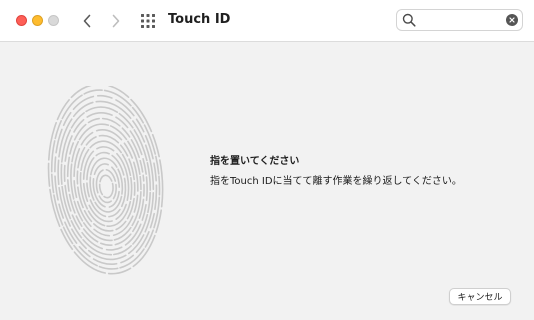  I want to click on clear-search-button, so click(512, 20).